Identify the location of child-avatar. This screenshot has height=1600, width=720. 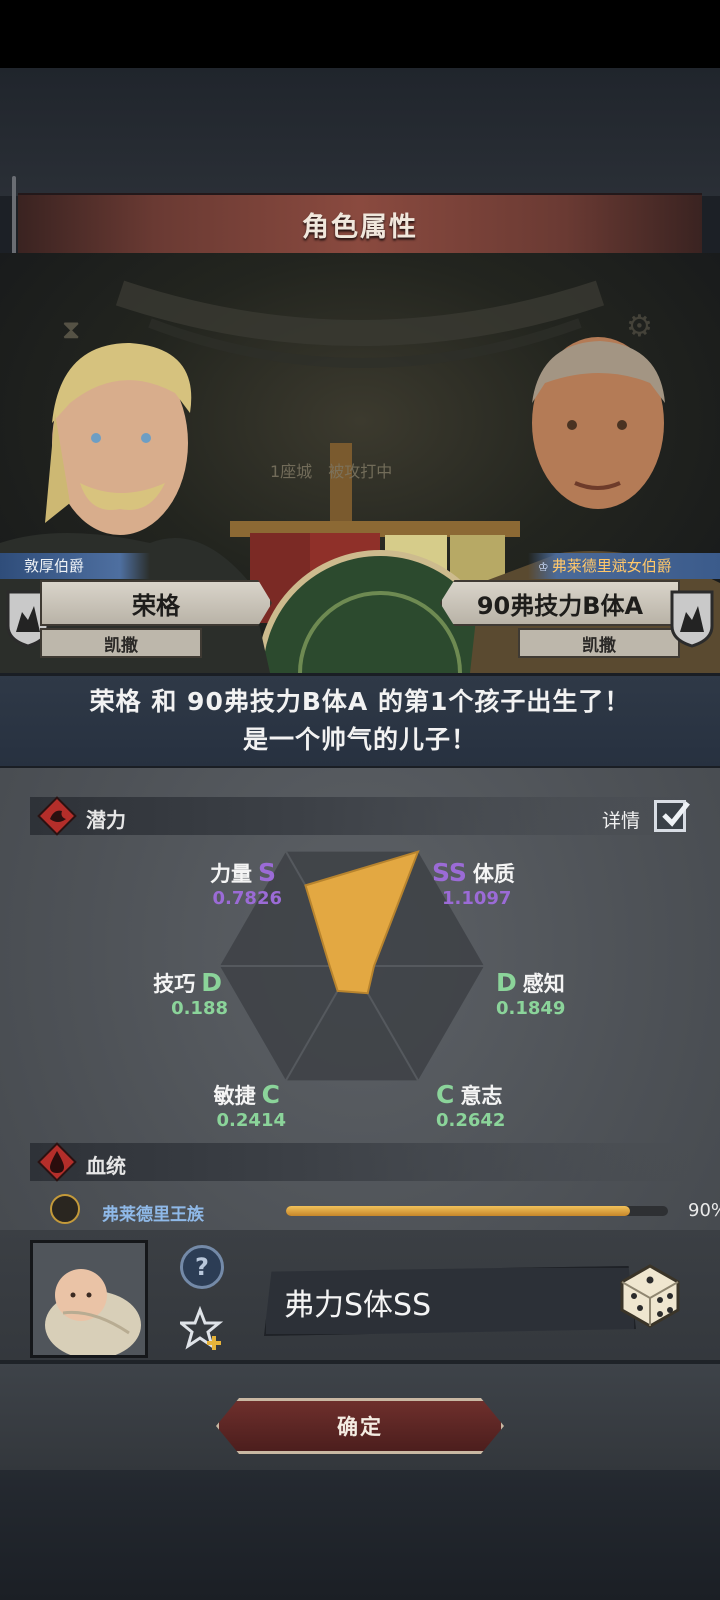
(89, 1299).